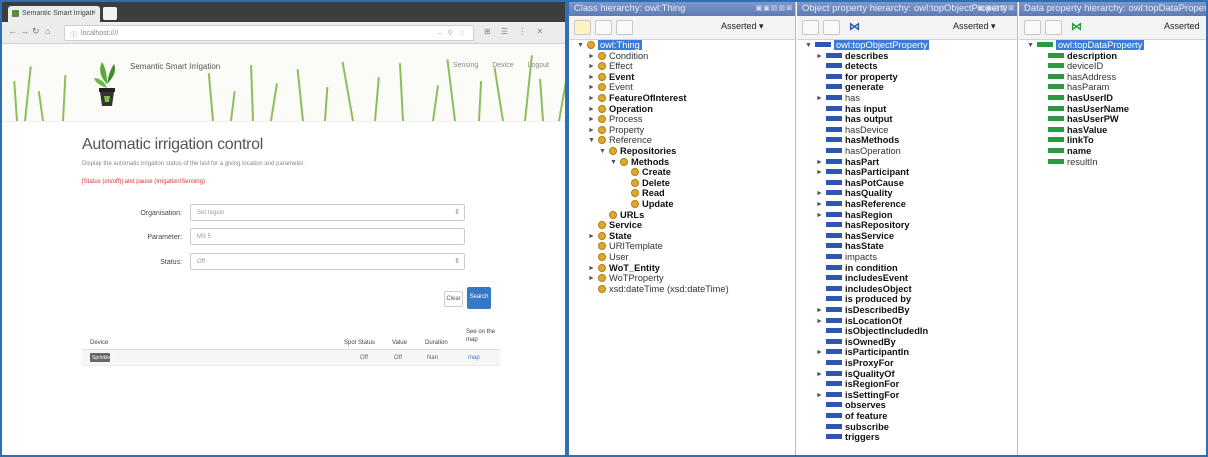 The width and height of the screenshot is (1208, 457). Describe the element at coordinates (865, 183) in the screenshot. I see `tree-node: hasPotCause` at that location.